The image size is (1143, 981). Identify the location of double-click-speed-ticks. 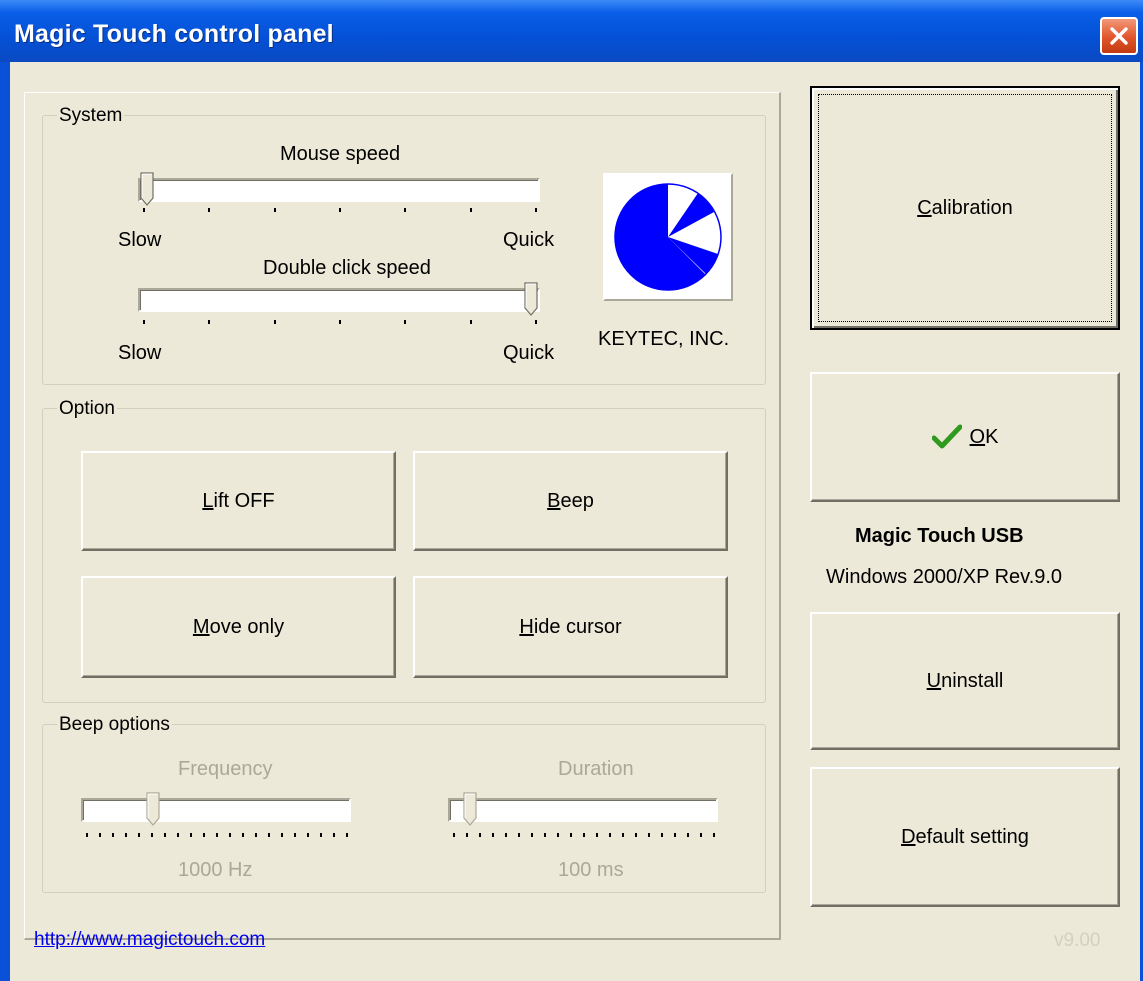
(340, 323).